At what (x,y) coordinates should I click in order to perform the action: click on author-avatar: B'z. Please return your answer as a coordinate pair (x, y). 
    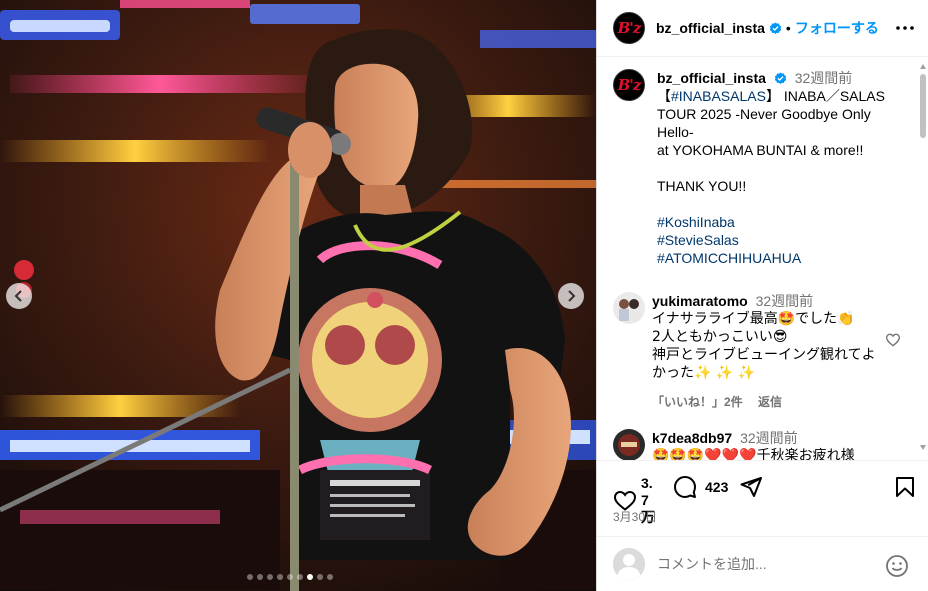
    Looking at the image, I should click on (629, 28).